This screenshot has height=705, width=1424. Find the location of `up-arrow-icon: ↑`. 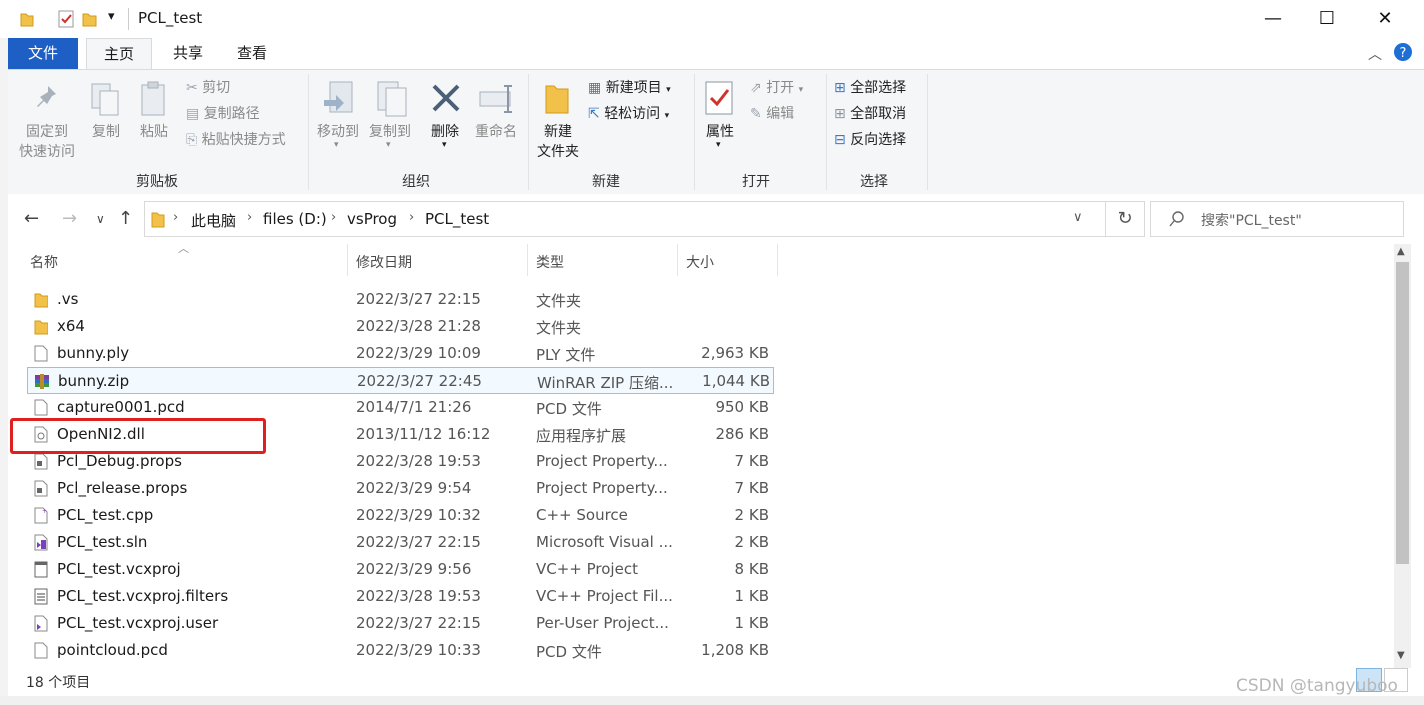

up-arrow-icon: ↑ is located at coordinates (125, 218).